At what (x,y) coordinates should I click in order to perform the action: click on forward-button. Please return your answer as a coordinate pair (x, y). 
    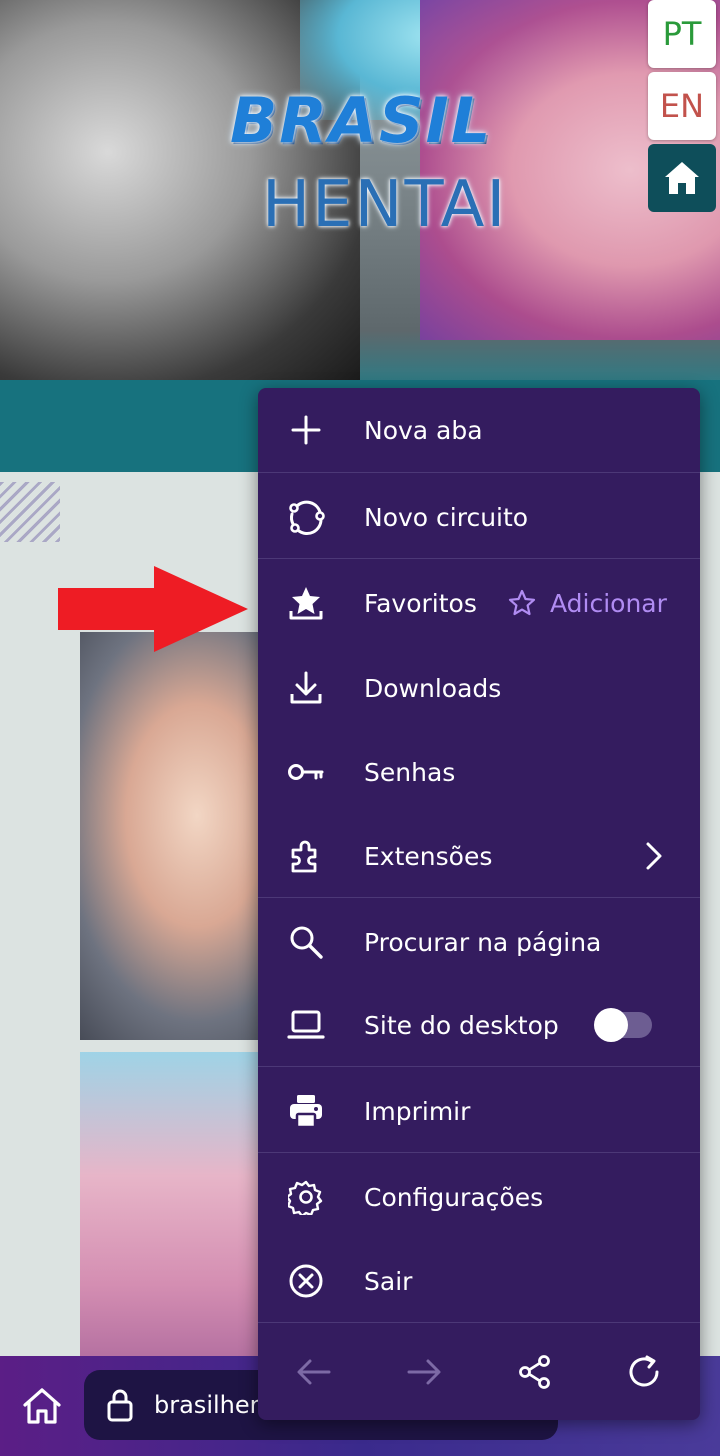
    Looking at the image, I should click on (424, 1372).